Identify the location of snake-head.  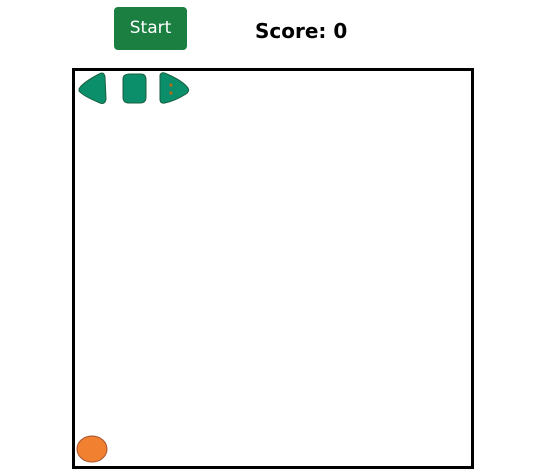
(92, 88).